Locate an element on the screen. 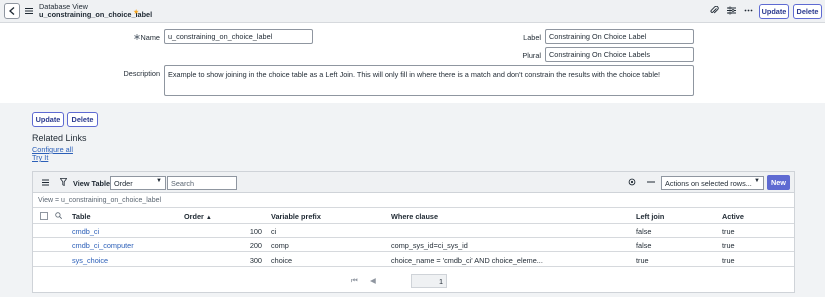 The image size is (825, 297). list-title: View Tables is located at coordinates (94, 183).